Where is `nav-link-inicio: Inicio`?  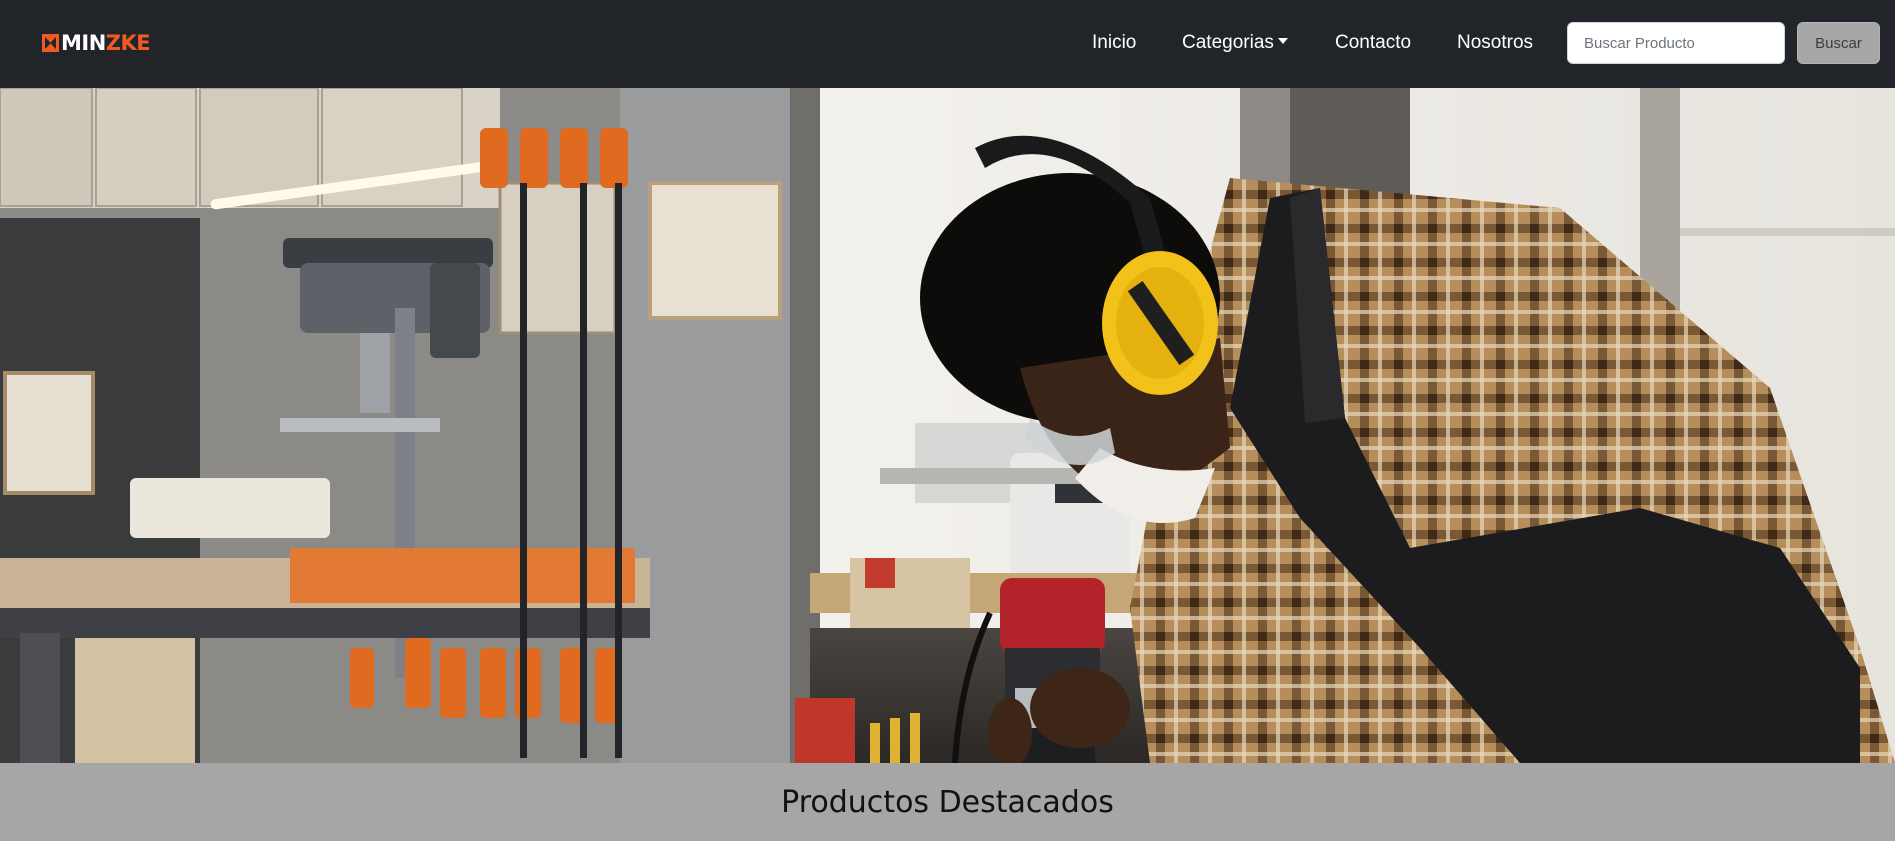
nav-link-inicio: Inicio is located at coordinates (1114, 43).